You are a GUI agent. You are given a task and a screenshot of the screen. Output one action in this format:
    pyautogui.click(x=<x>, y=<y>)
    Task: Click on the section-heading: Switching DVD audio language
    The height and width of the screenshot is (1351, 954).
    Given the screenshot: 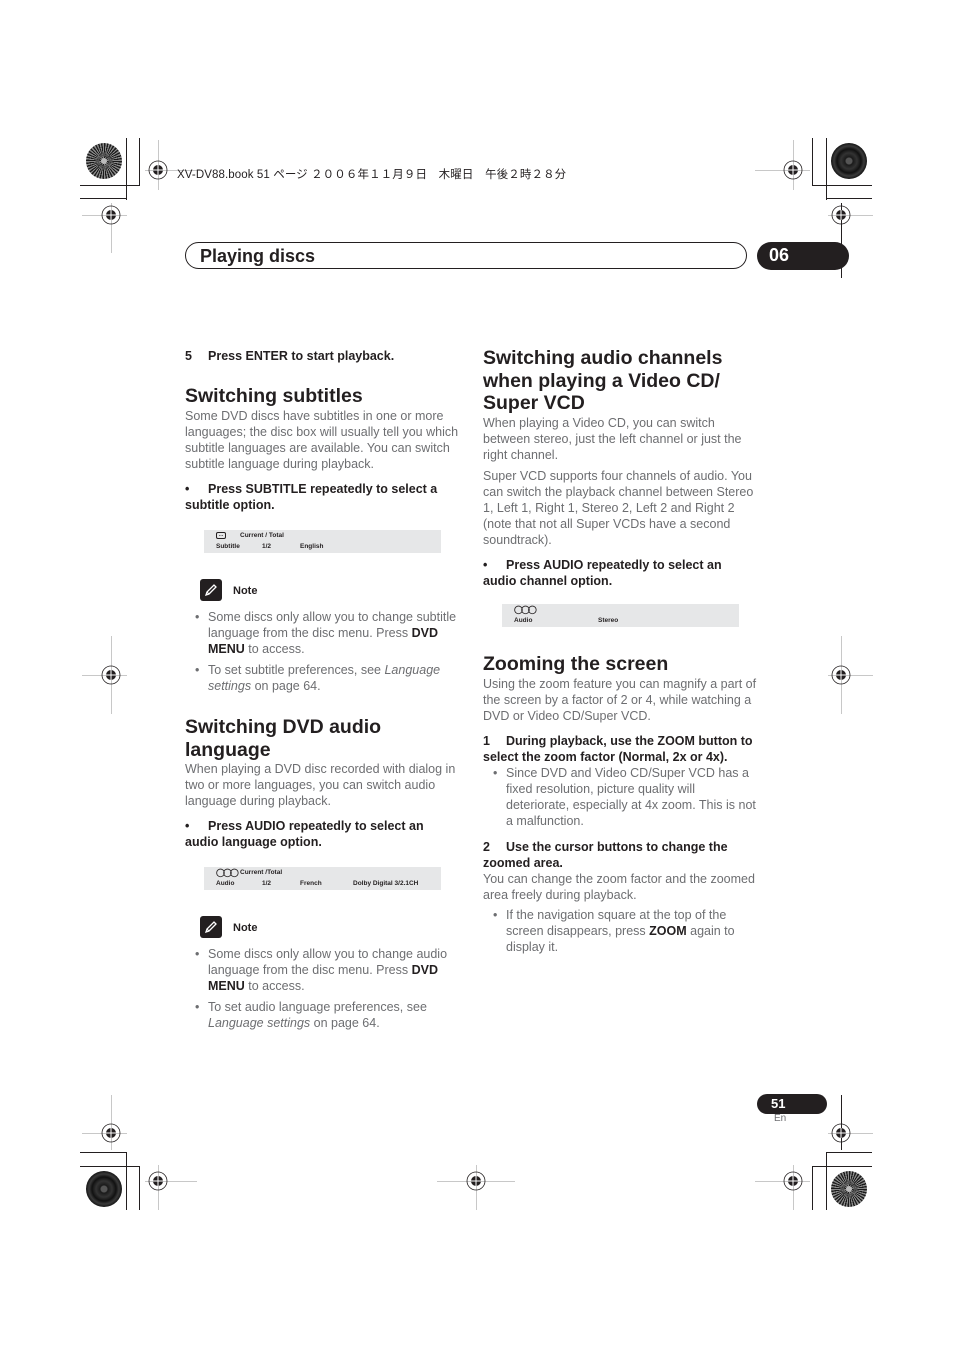 What is the action you would take?
    pyautogui.click(x=283, y=738)
    